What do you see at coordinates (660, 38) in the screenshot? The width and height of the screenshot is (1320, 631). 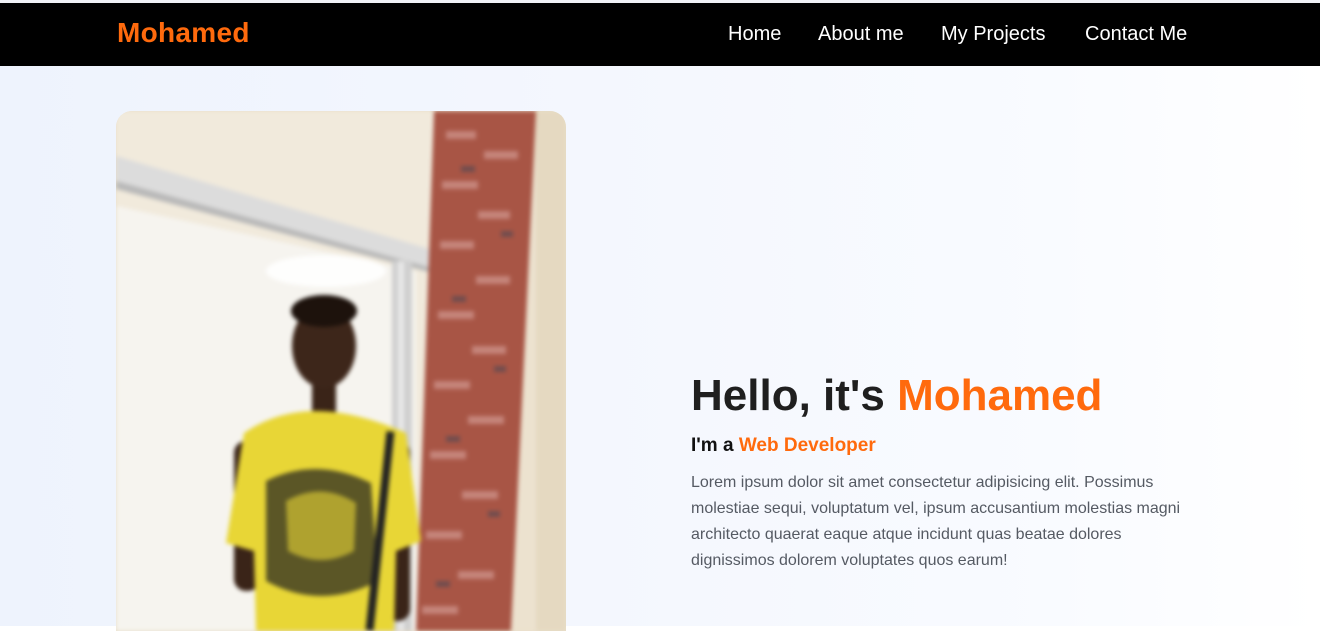 I see `nav-links: Home About me My Projects Contact Me` at bounding box center [660, 38].